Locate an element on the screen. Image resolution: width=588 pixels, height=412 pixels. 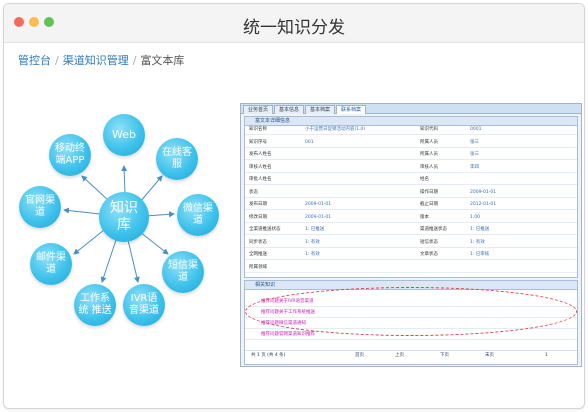
breadcrumb: 管控台 / 渠道知识管理 / 富文本库 is located at coordinates (101, 60).